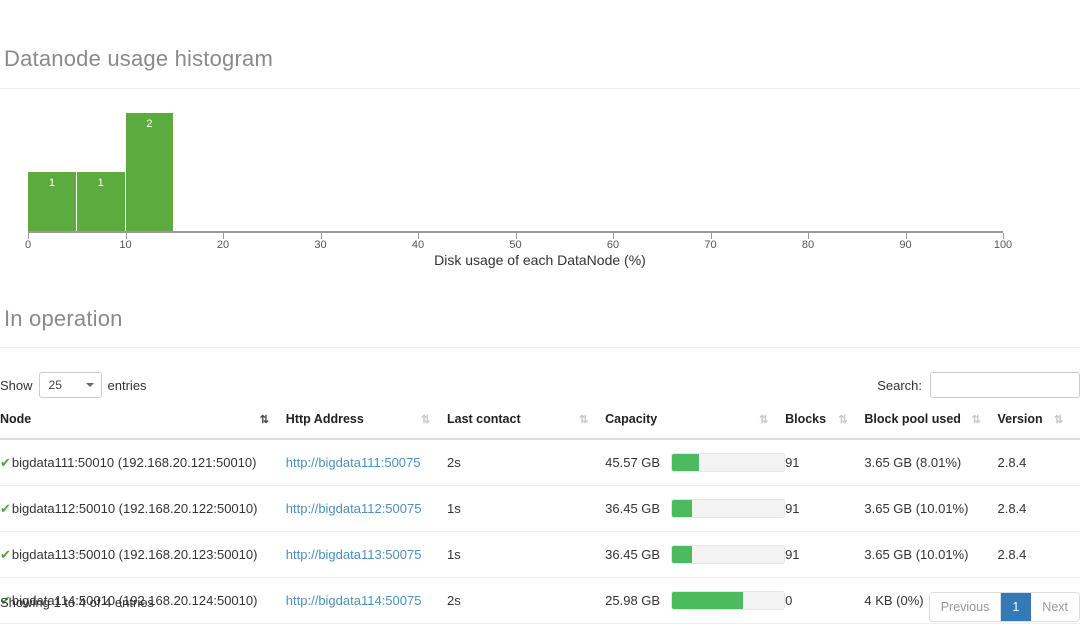 This screenshot has height=633, width=1080. I want to click on histogram-axis-tick-label: 50, so click(515, 245).